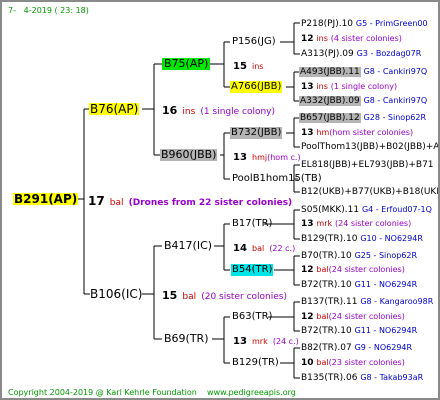  I want to click on g4-row-s05: S05(MKK).11 G4 - Erfoud07-1Q, so click(366, 210).